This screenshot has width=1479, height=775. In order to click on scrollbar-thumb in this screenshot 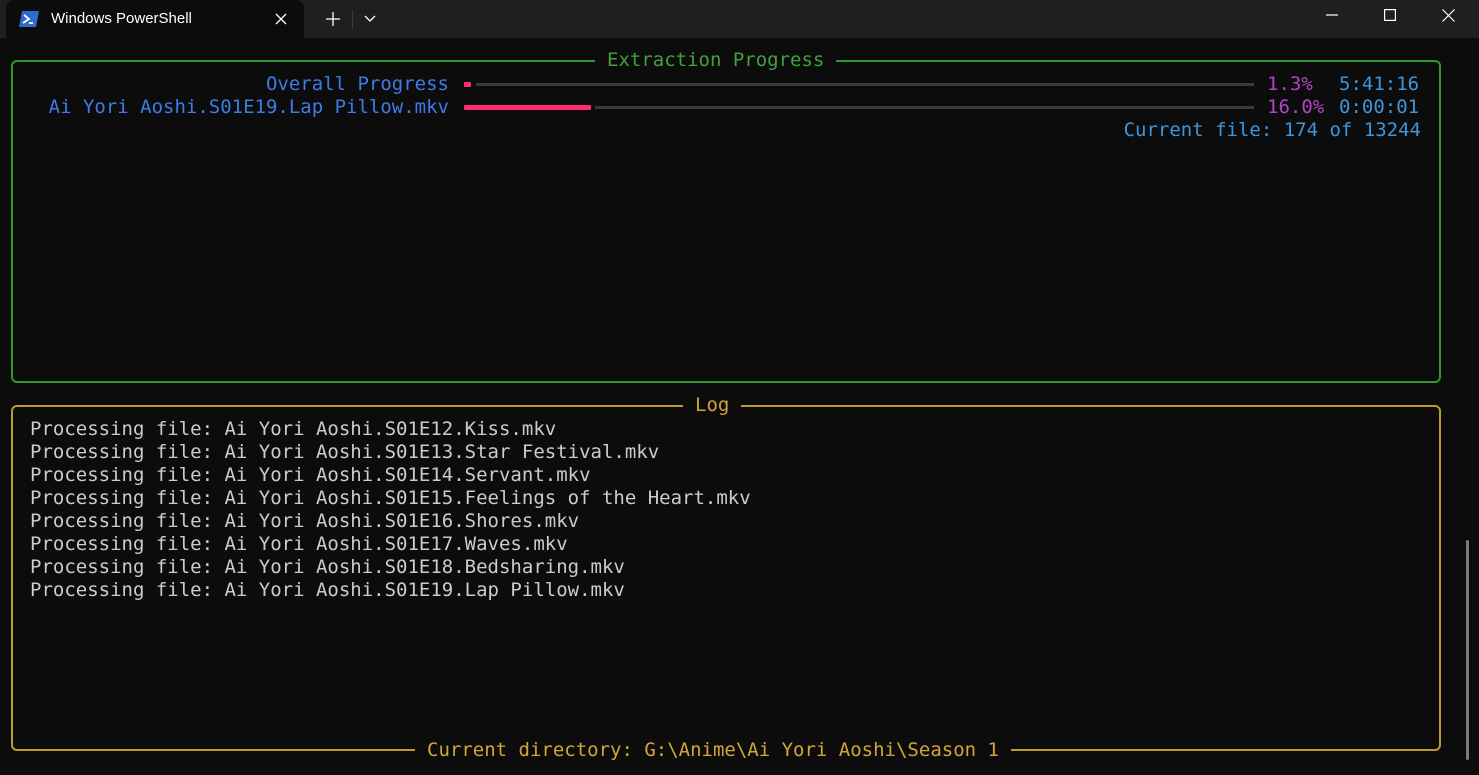, I will do `click(1467, 650)`.